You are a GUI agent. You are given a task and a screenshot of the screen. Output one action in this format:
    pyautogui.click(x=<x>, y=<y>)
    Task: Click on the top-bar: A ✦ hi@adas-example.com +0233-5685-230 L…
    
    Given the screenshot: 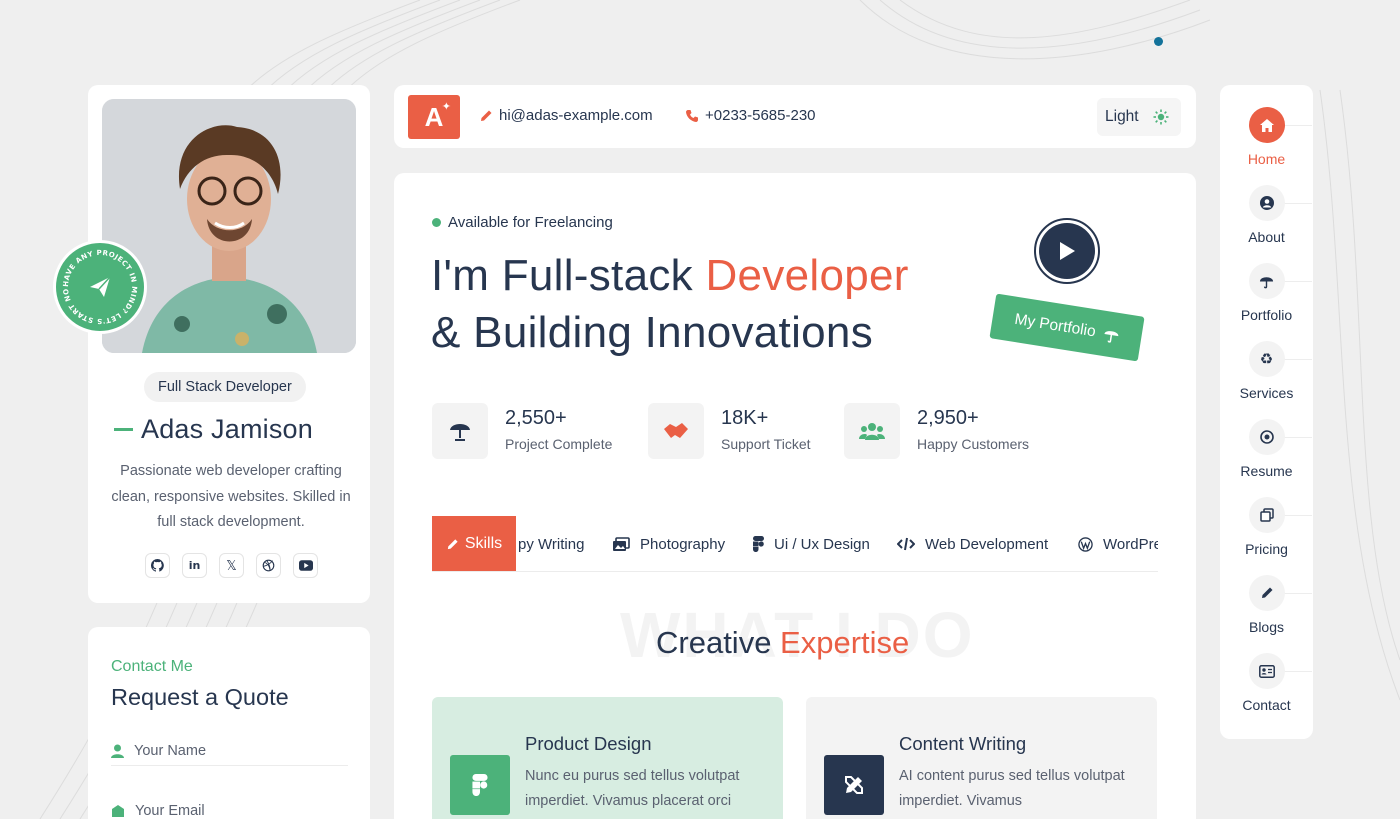 What is the action you would take?
    pyautogui.click(x=795, y=116)
    